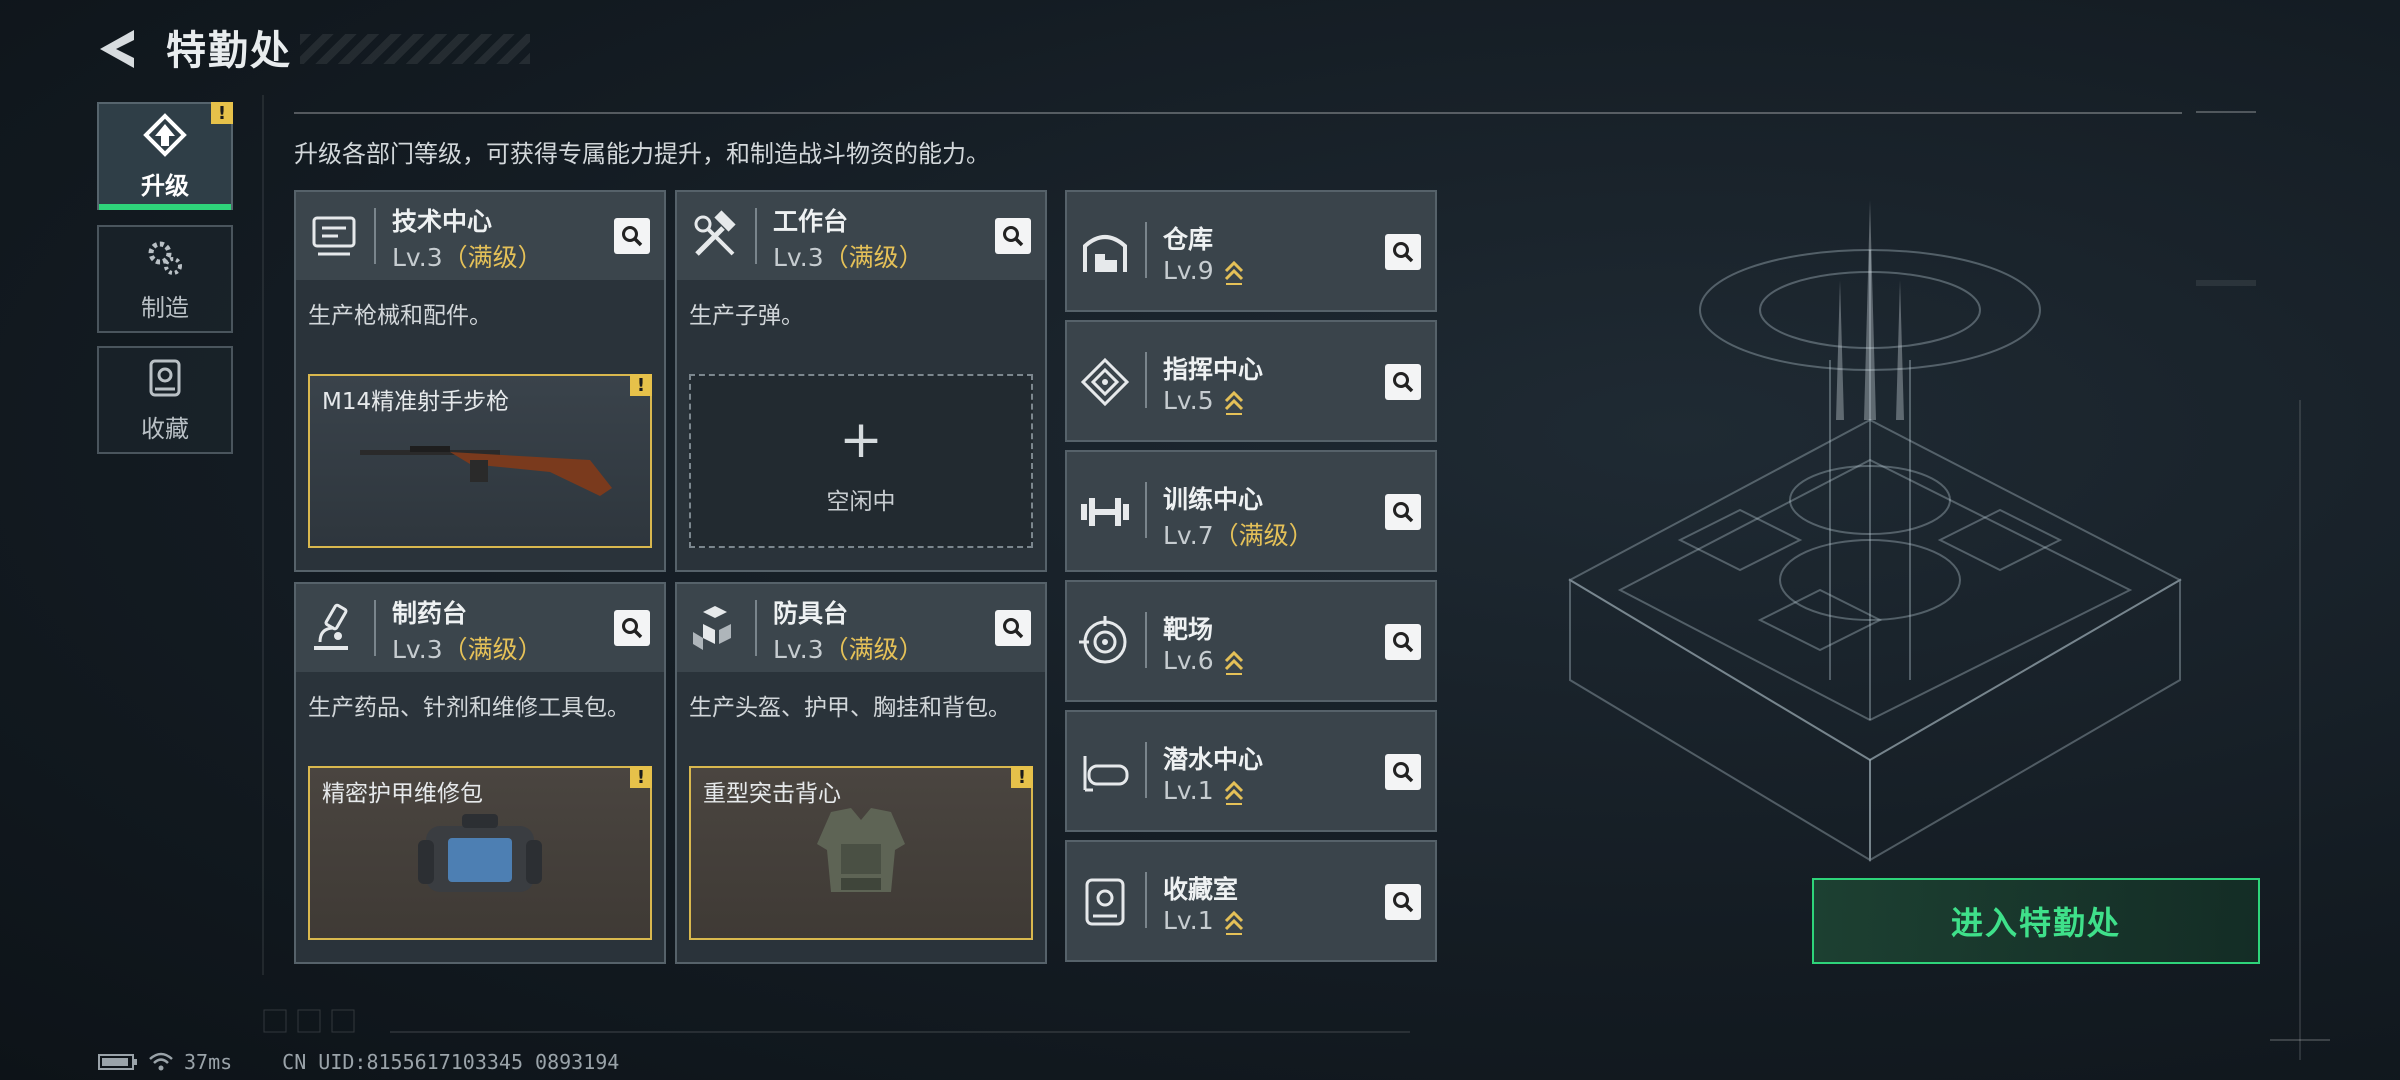 Image resolution: width=2400 pixels, height=1080 pixels. What do you see at coordinates (334, 236) in the screenshot?
I see `tech-center-icon` at bounding box center [334, 236].